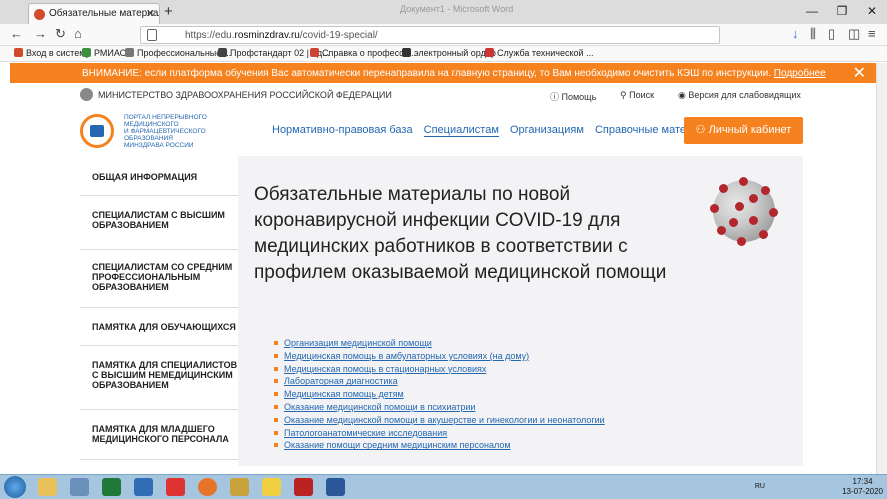 Image resolution: width=887 pixels, height=499 pixels. I want to click on sidebar-item-student-memo: ПАМЯТКА ДЛЯ ОБУЧАЮЩИХСЯ, so click(159, 327).